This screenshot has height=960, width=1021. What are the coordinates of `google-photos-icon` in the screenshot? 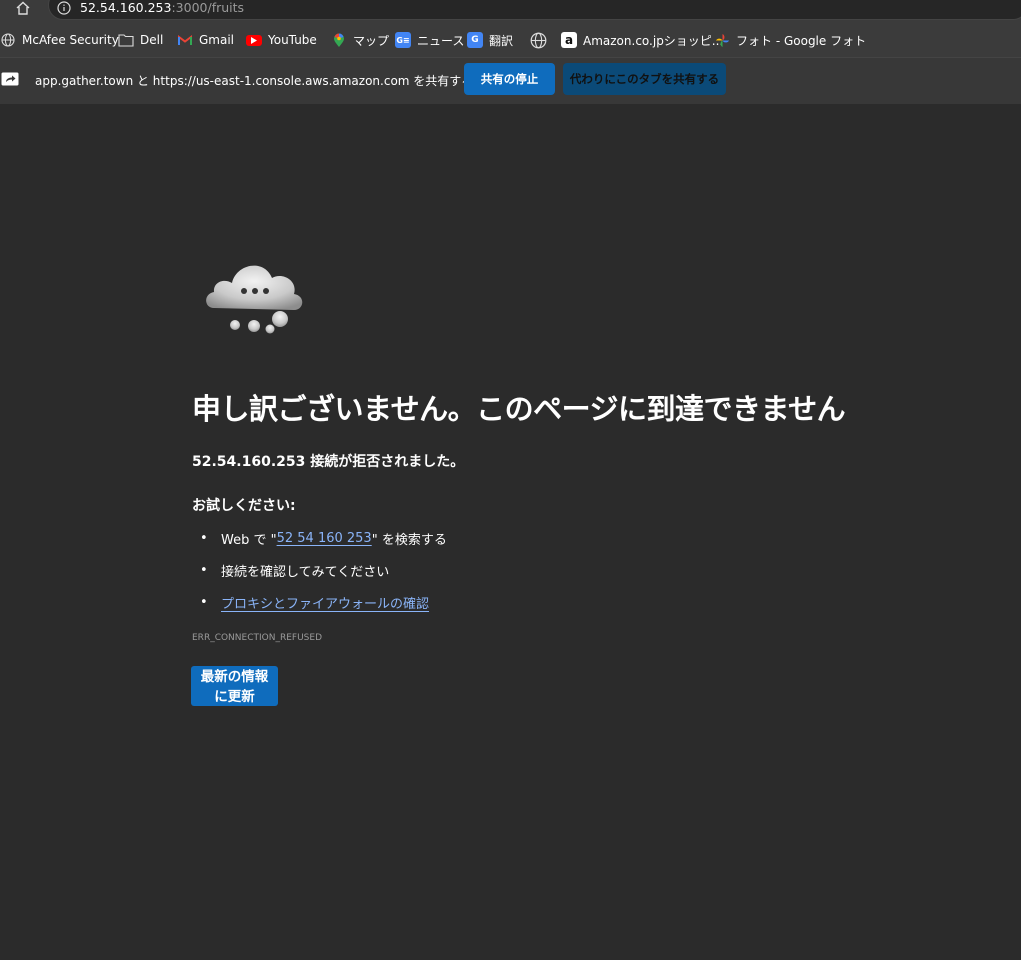 It's located at (722, 40).